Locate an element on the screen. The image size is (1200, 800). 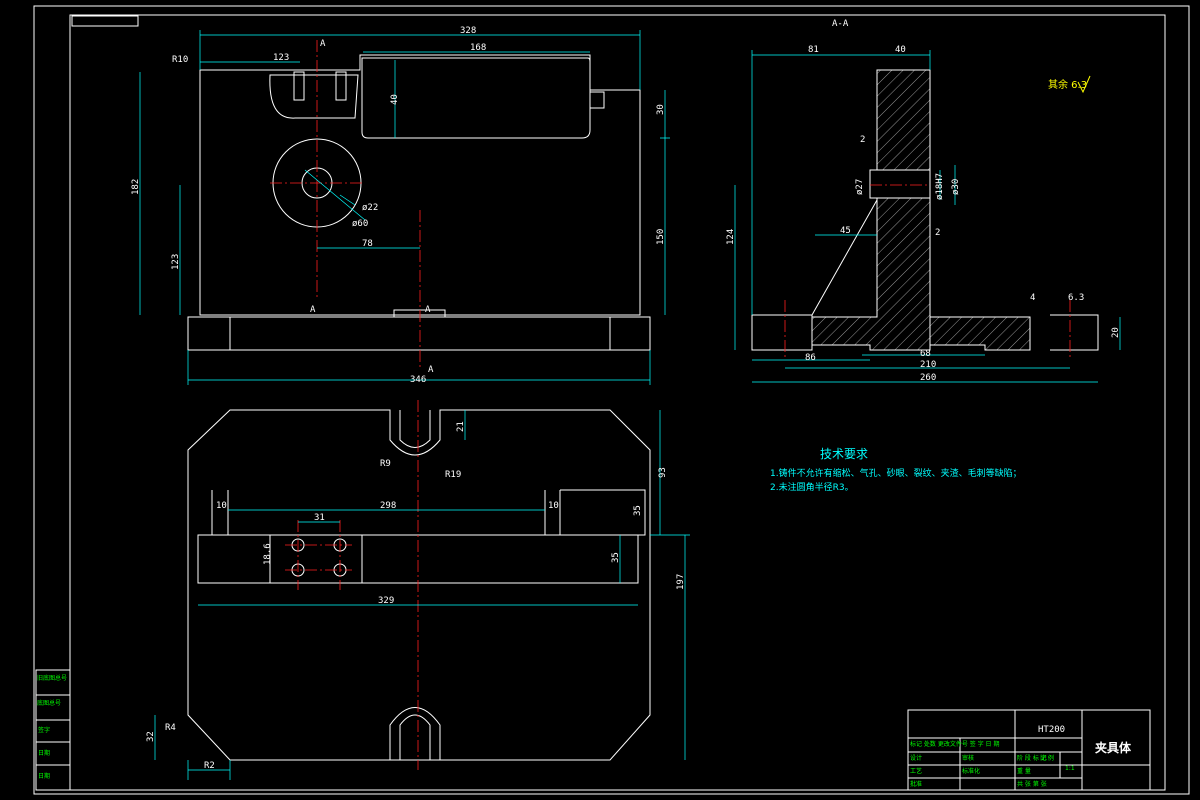
section-mark-lower: A is located at coordinates (431, 370).